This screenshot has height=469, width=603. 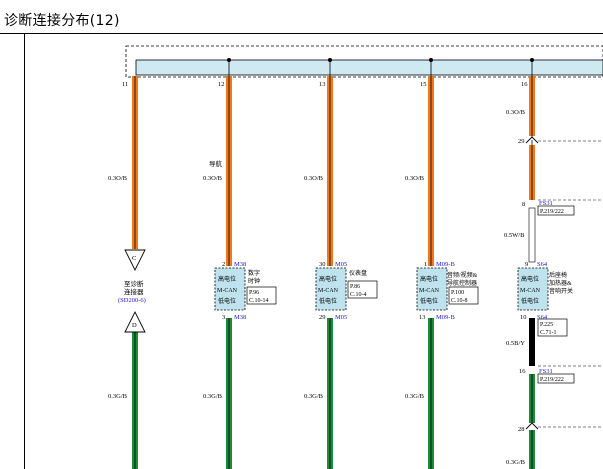 I want to click on ref-text: C.71-1, so click(x=548, y=333).